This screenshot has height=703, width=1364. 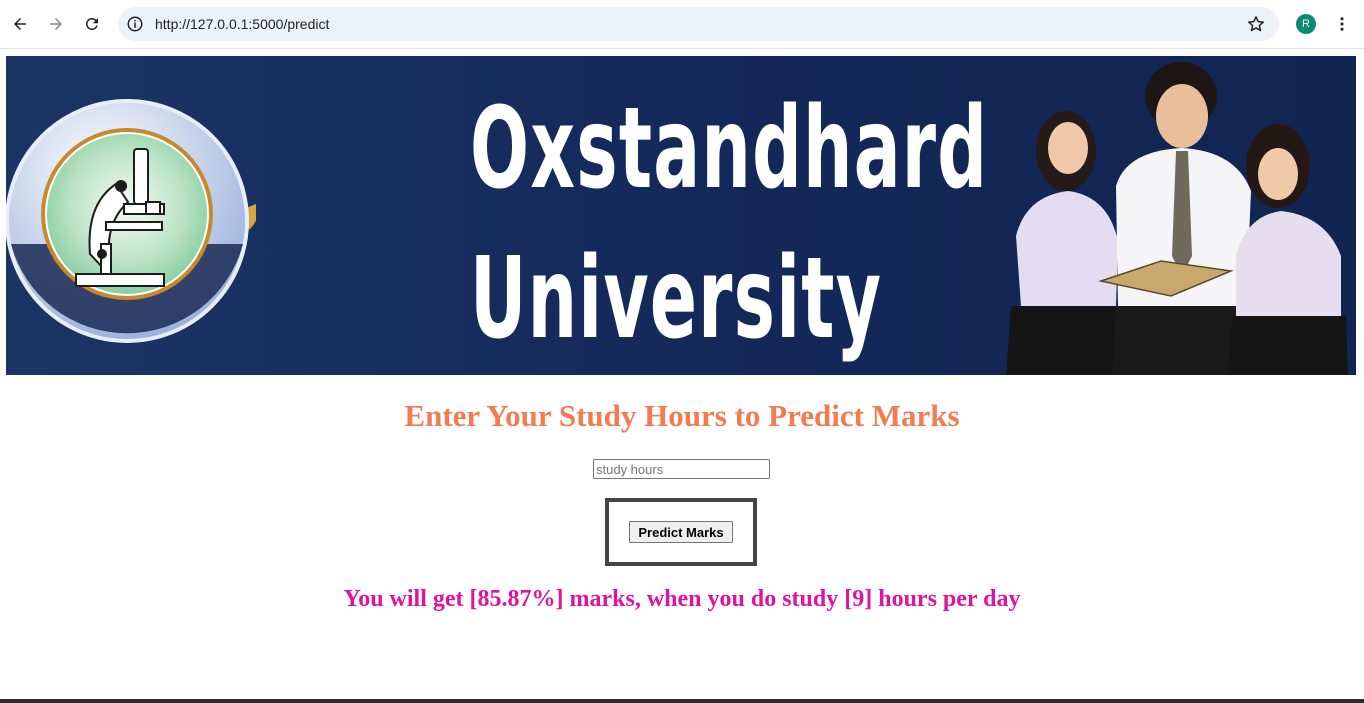 What do you see at coordinates (1256, 24) in the screenshot?
I see `bookmark-star-icon` at bounding box center [1256, 24].